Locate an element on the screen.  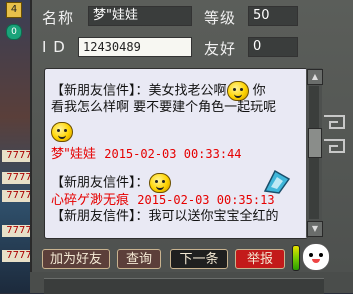
id-field: 12430489 is located at coordinates (135, 47).